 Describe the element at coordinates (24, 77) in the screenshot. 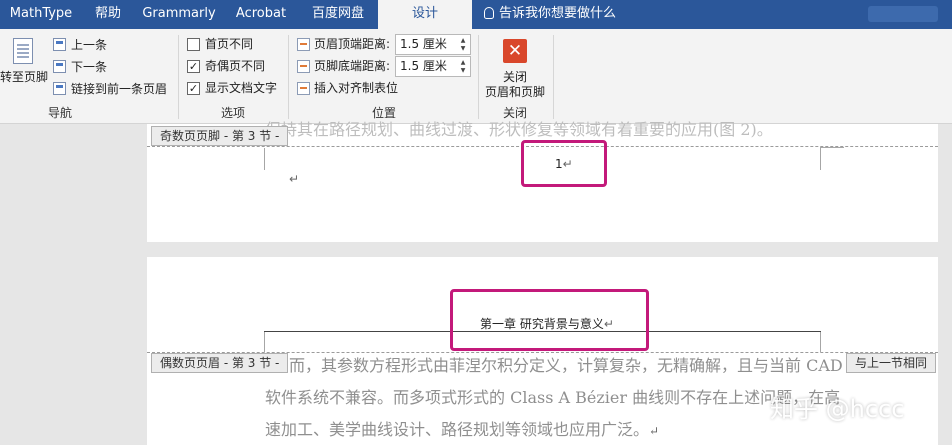

I see `goto-footer-button: 转至页脚` at that location.